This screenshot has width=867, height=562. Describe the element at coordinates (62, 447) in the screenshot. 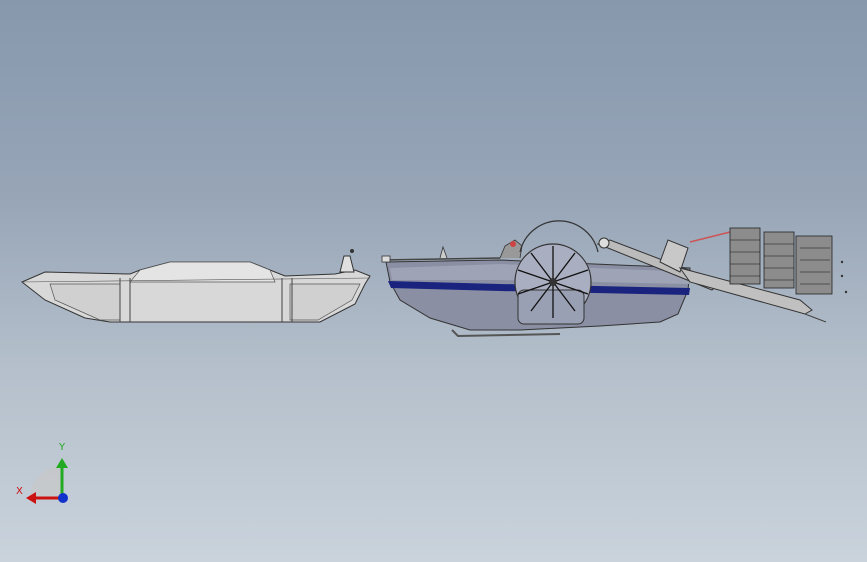

I see `y-axis-label: Y` at that location.